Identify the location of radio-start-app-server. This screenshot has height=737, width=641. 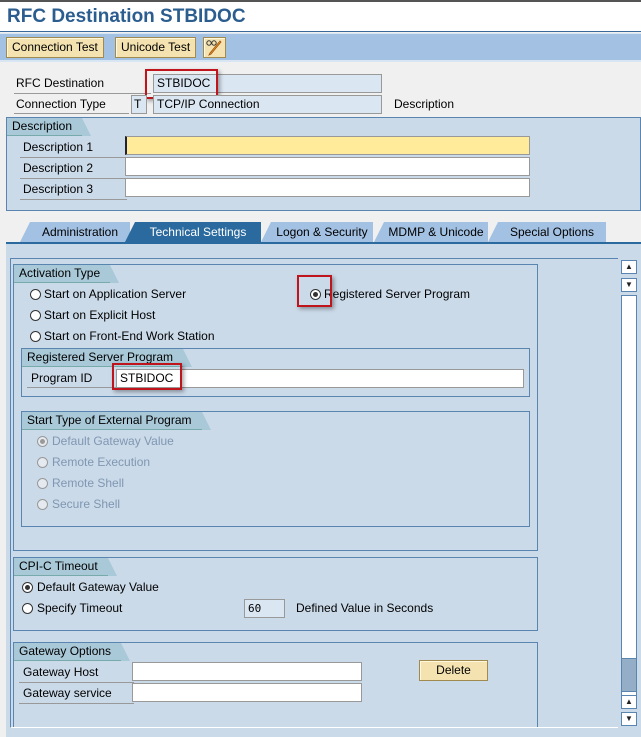
(35, 294).